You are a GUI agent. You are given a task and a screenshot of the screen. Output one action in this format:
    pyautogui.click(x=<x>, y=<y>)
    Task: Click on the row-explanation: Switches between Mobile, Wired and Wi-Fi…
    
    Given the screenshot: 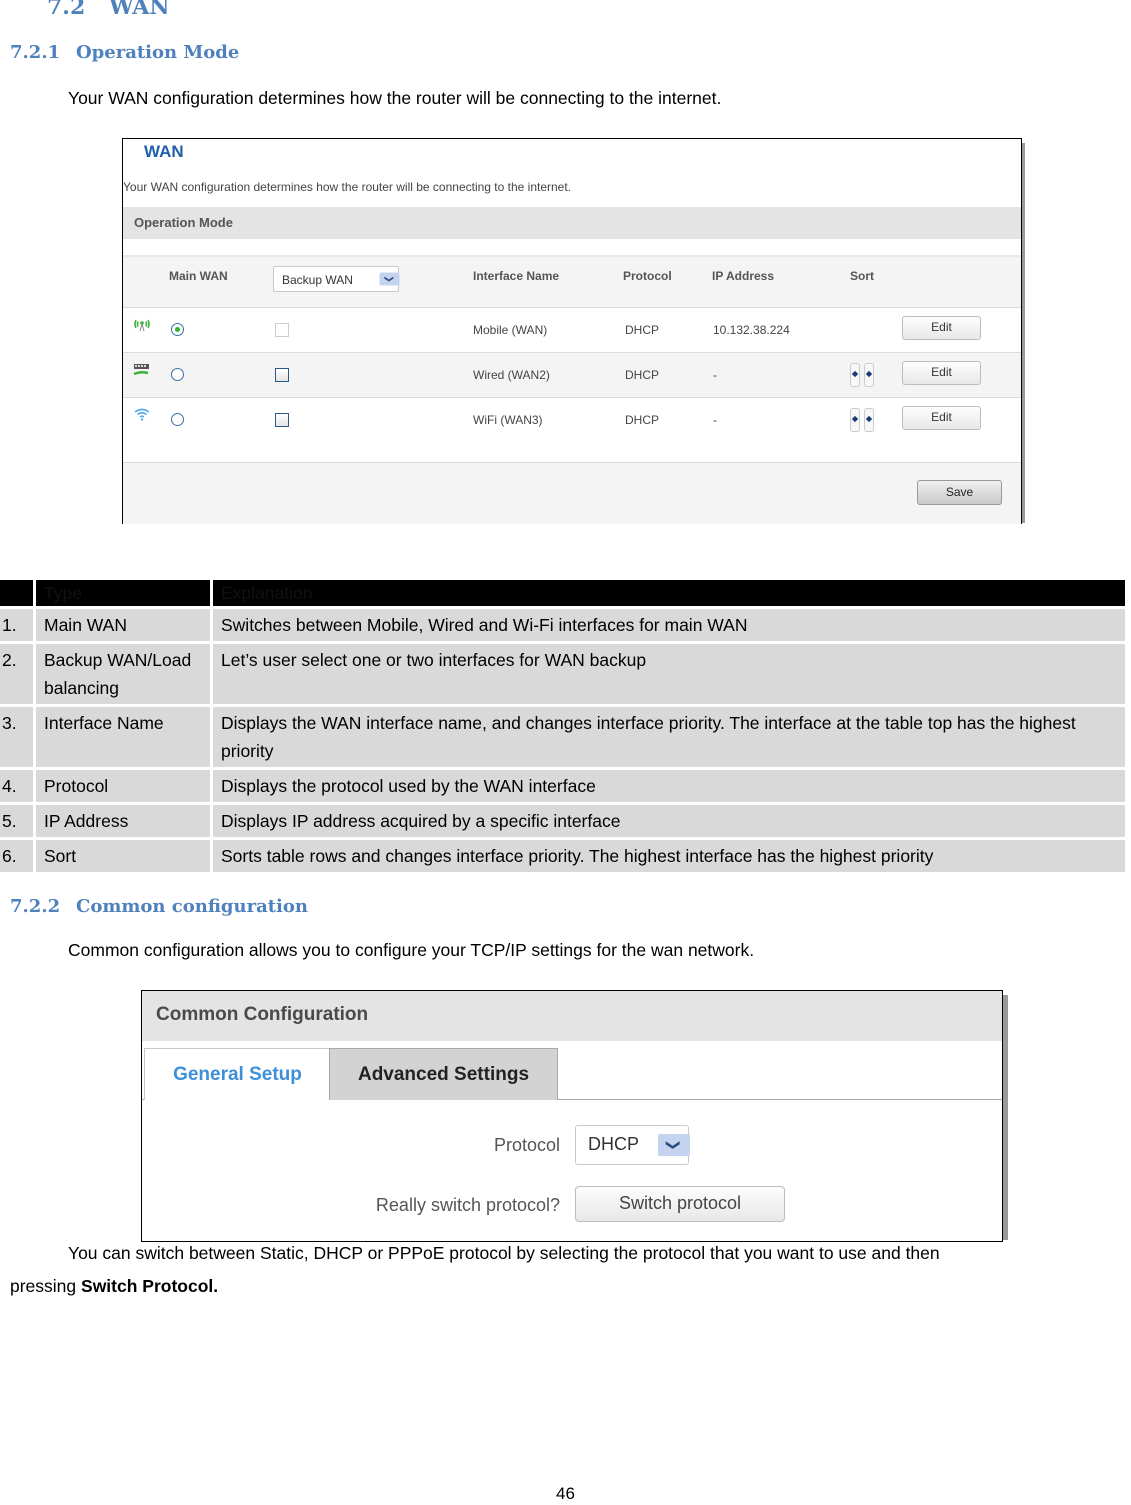 What is the action you would take?
    pyautogui.click(x=669, y=625)
    